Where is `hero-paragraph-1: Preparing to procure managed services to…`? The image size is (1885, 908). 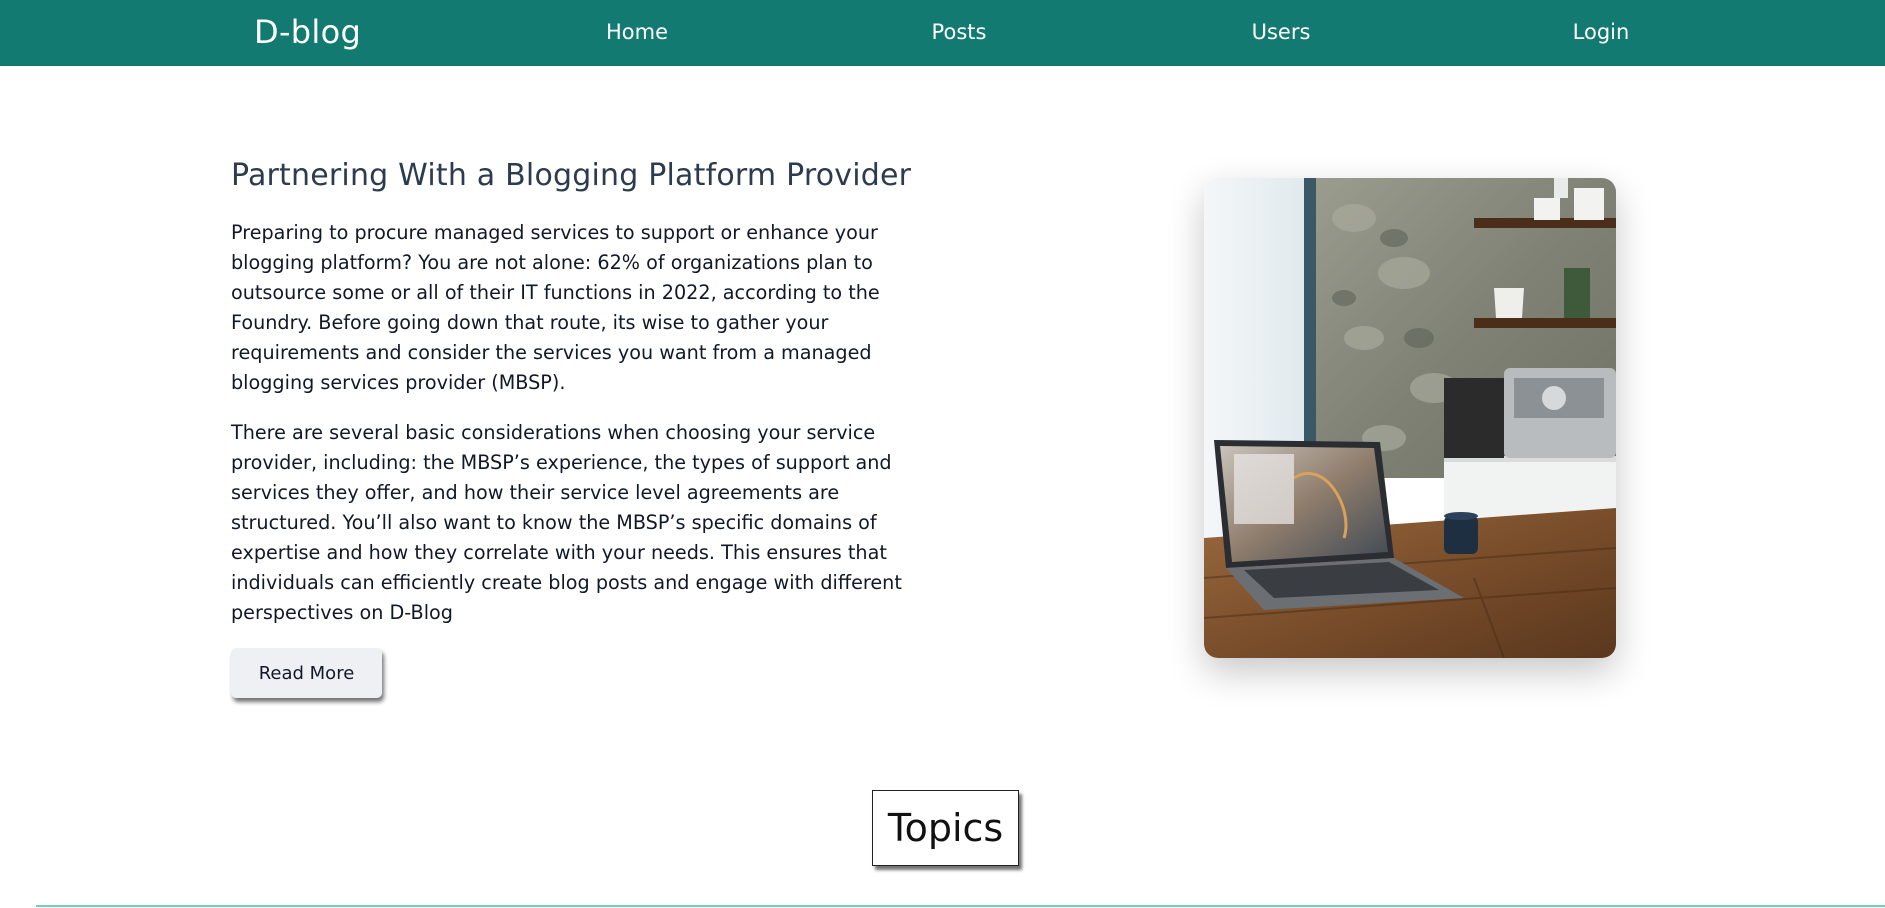
hero-paragraph-1: Preparing to procure managed services to… is located at coordinates (555, 307).